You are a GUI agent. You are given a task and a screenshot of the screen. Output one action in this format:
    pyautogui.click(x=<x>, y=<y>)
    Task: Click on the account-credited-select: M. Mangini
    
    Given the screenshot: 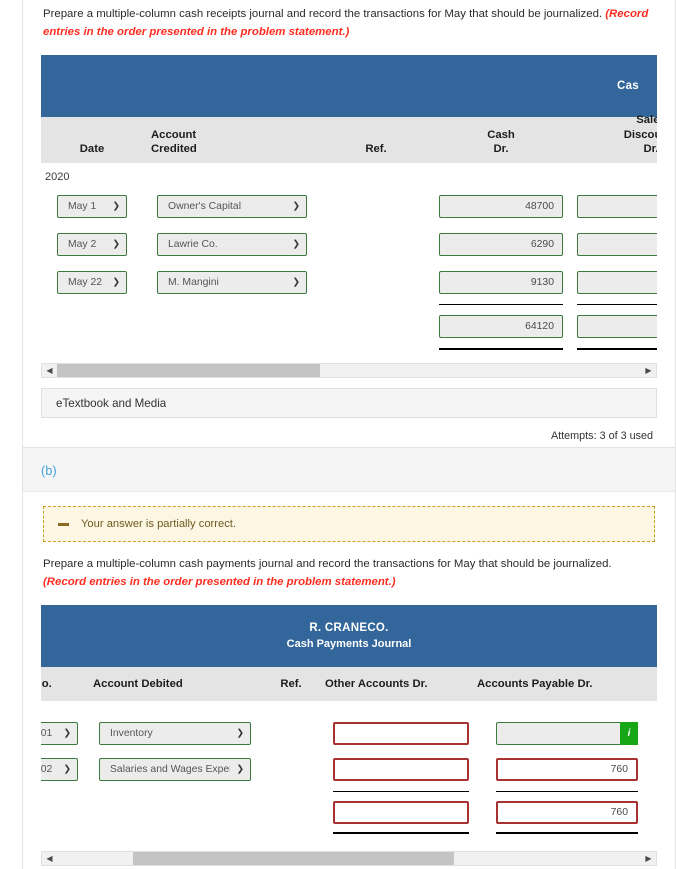 What is the action you would take?
    pyautogui.click(x=232, y=282)
    